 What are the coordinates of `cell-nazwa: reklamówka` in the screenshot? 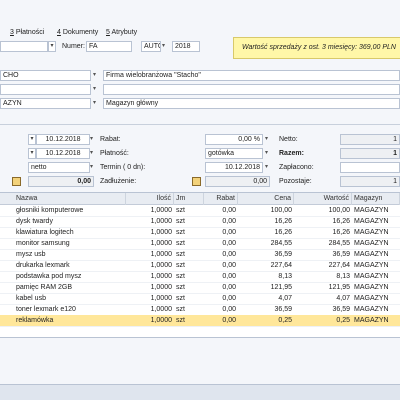 It's located at (35, 320).